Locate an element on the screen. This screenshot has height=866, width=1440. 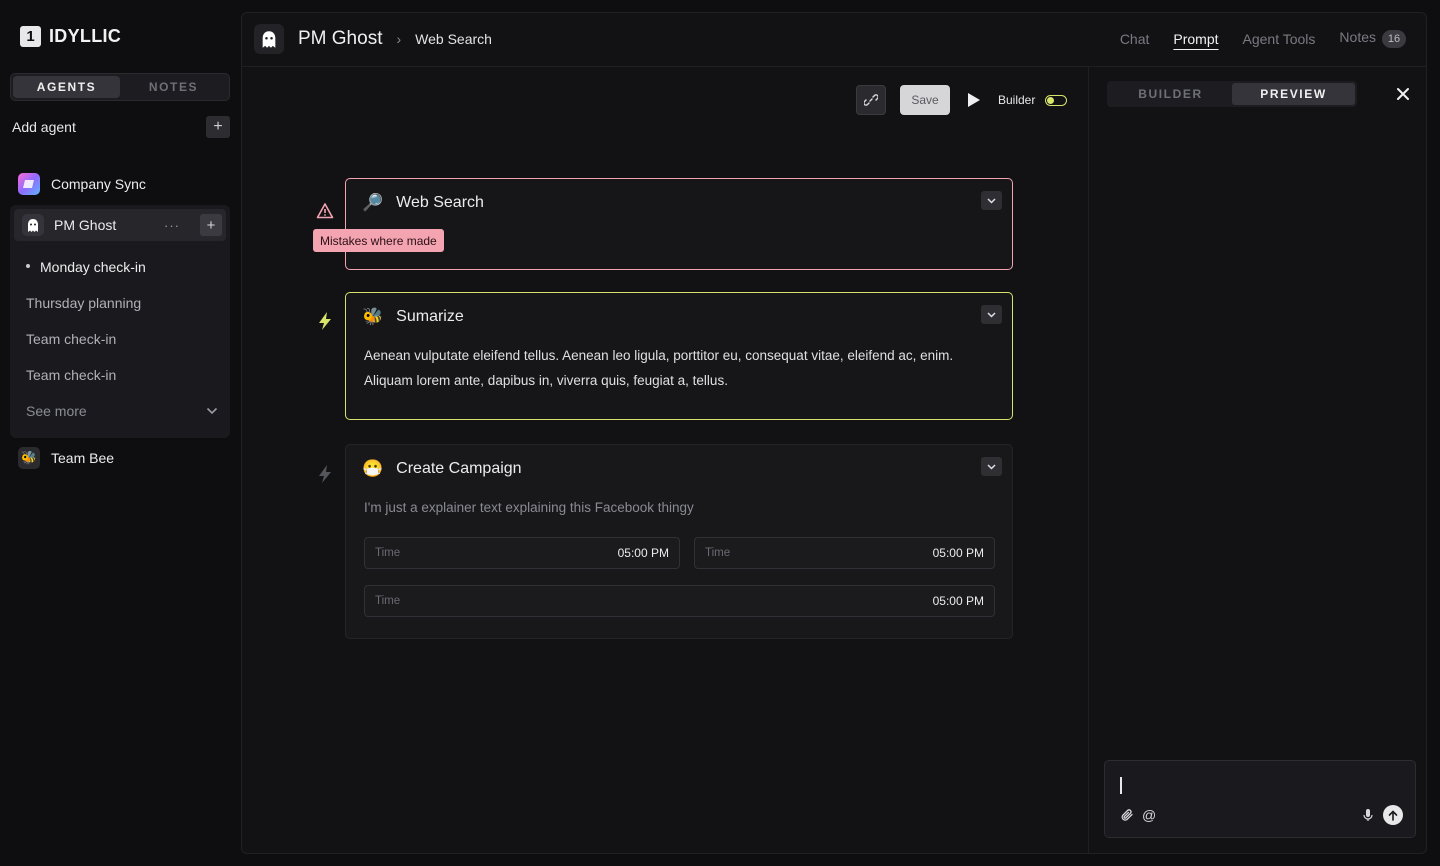
card-header: 🔎 Web Search is located at coordinates (423, 203).